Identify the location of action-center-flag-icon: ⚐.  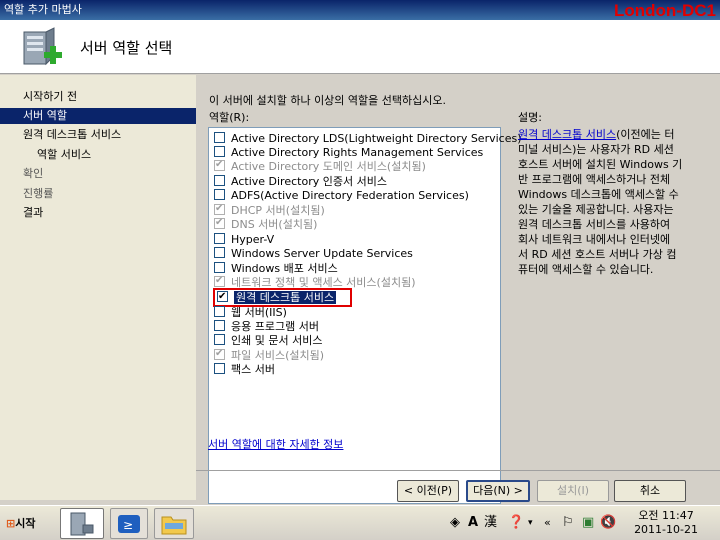
(568, 523).